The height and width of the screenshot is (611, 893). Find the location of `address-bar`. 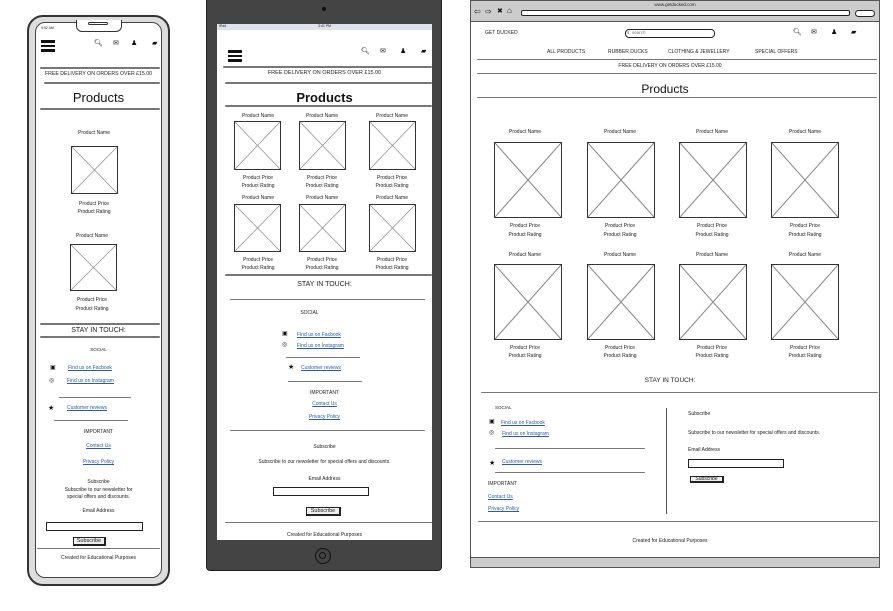

address-bar is located at coordinates (685, 13).